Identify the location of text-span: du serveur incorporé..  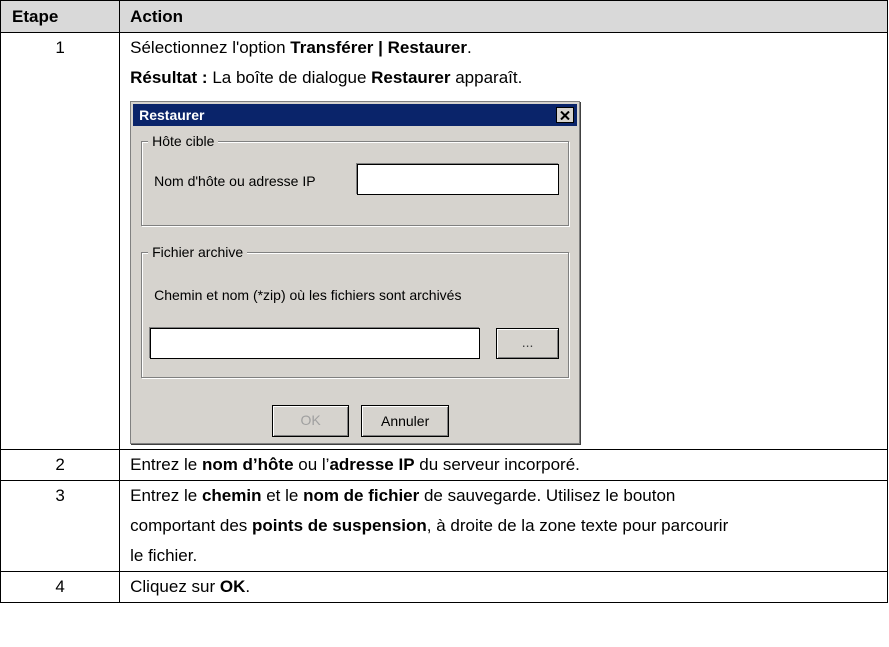
(497, 464).